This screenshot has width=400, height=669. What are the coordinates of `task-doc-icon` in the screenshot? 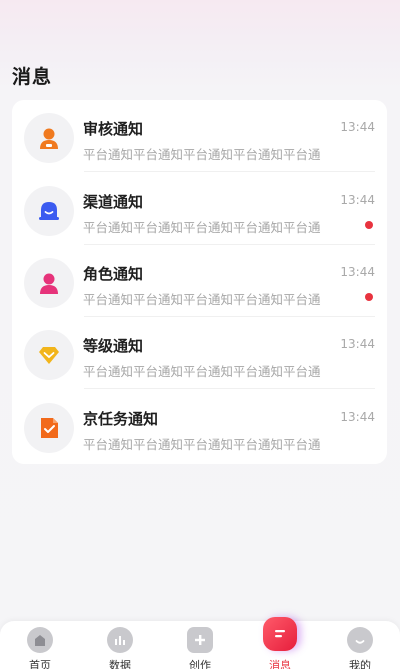 It's located at (49, 428).